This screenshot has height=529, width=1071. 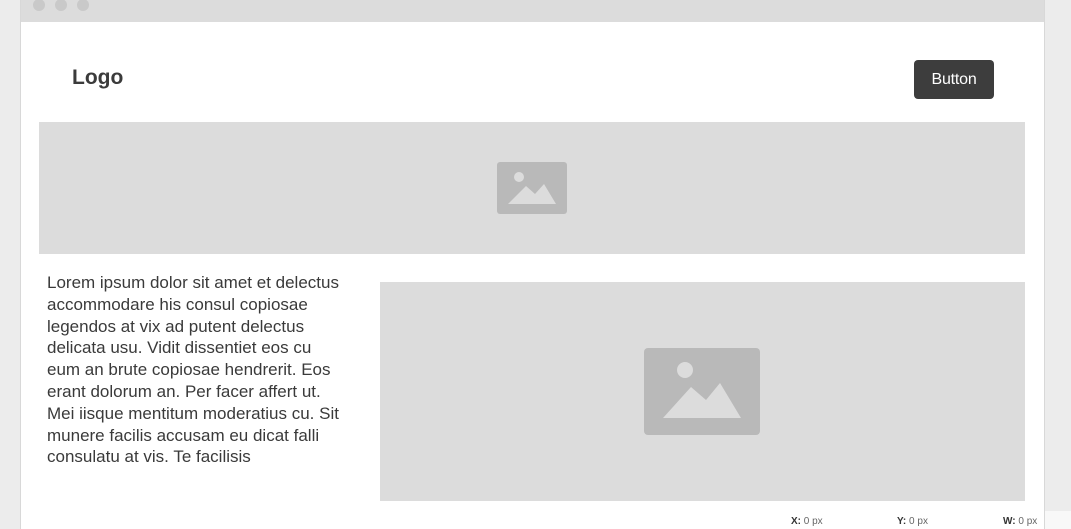 What do you see at coordinates (918, 521) in the screenshot?
I see `y-value: 0 px` at bounding box center [918, 521].